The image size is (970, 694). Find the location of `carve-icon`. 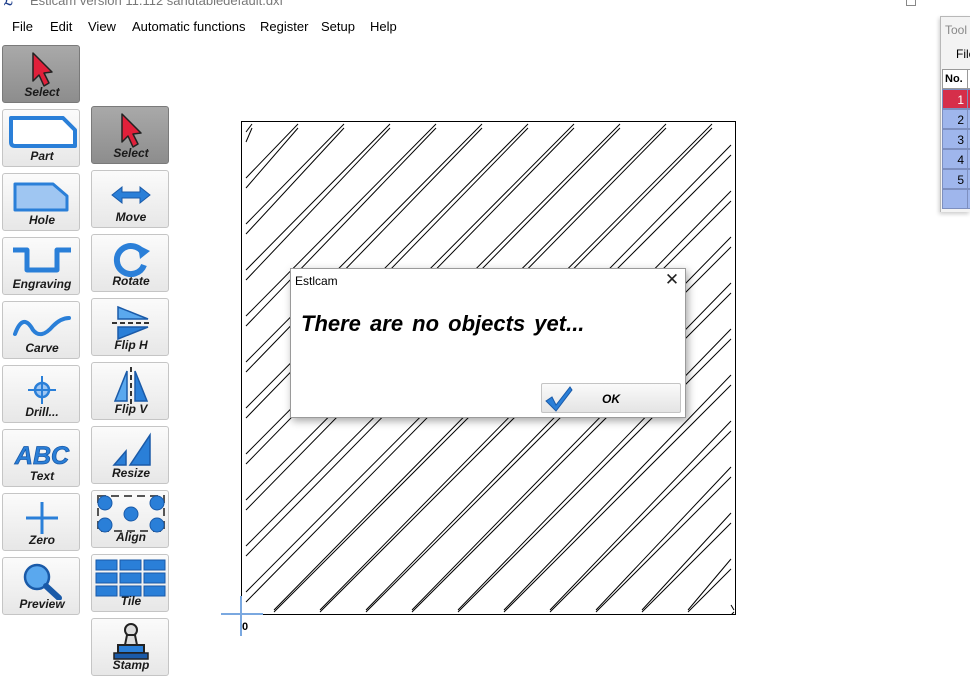

carve-icon is located at coordinates (42, 326).